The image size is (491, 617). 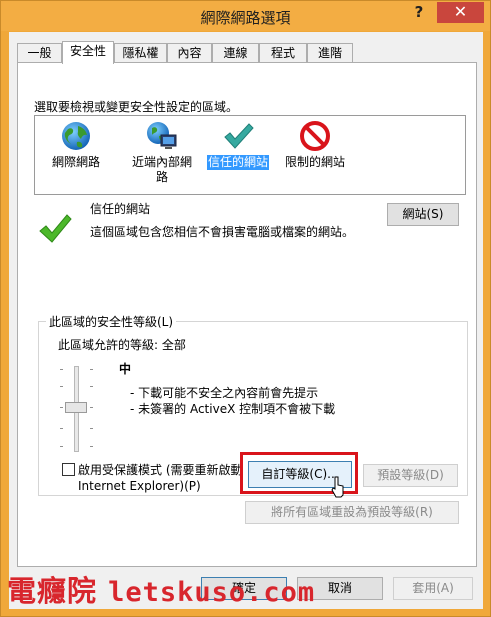 I want to click on close-button: ✕, so click(x=460, y=12).